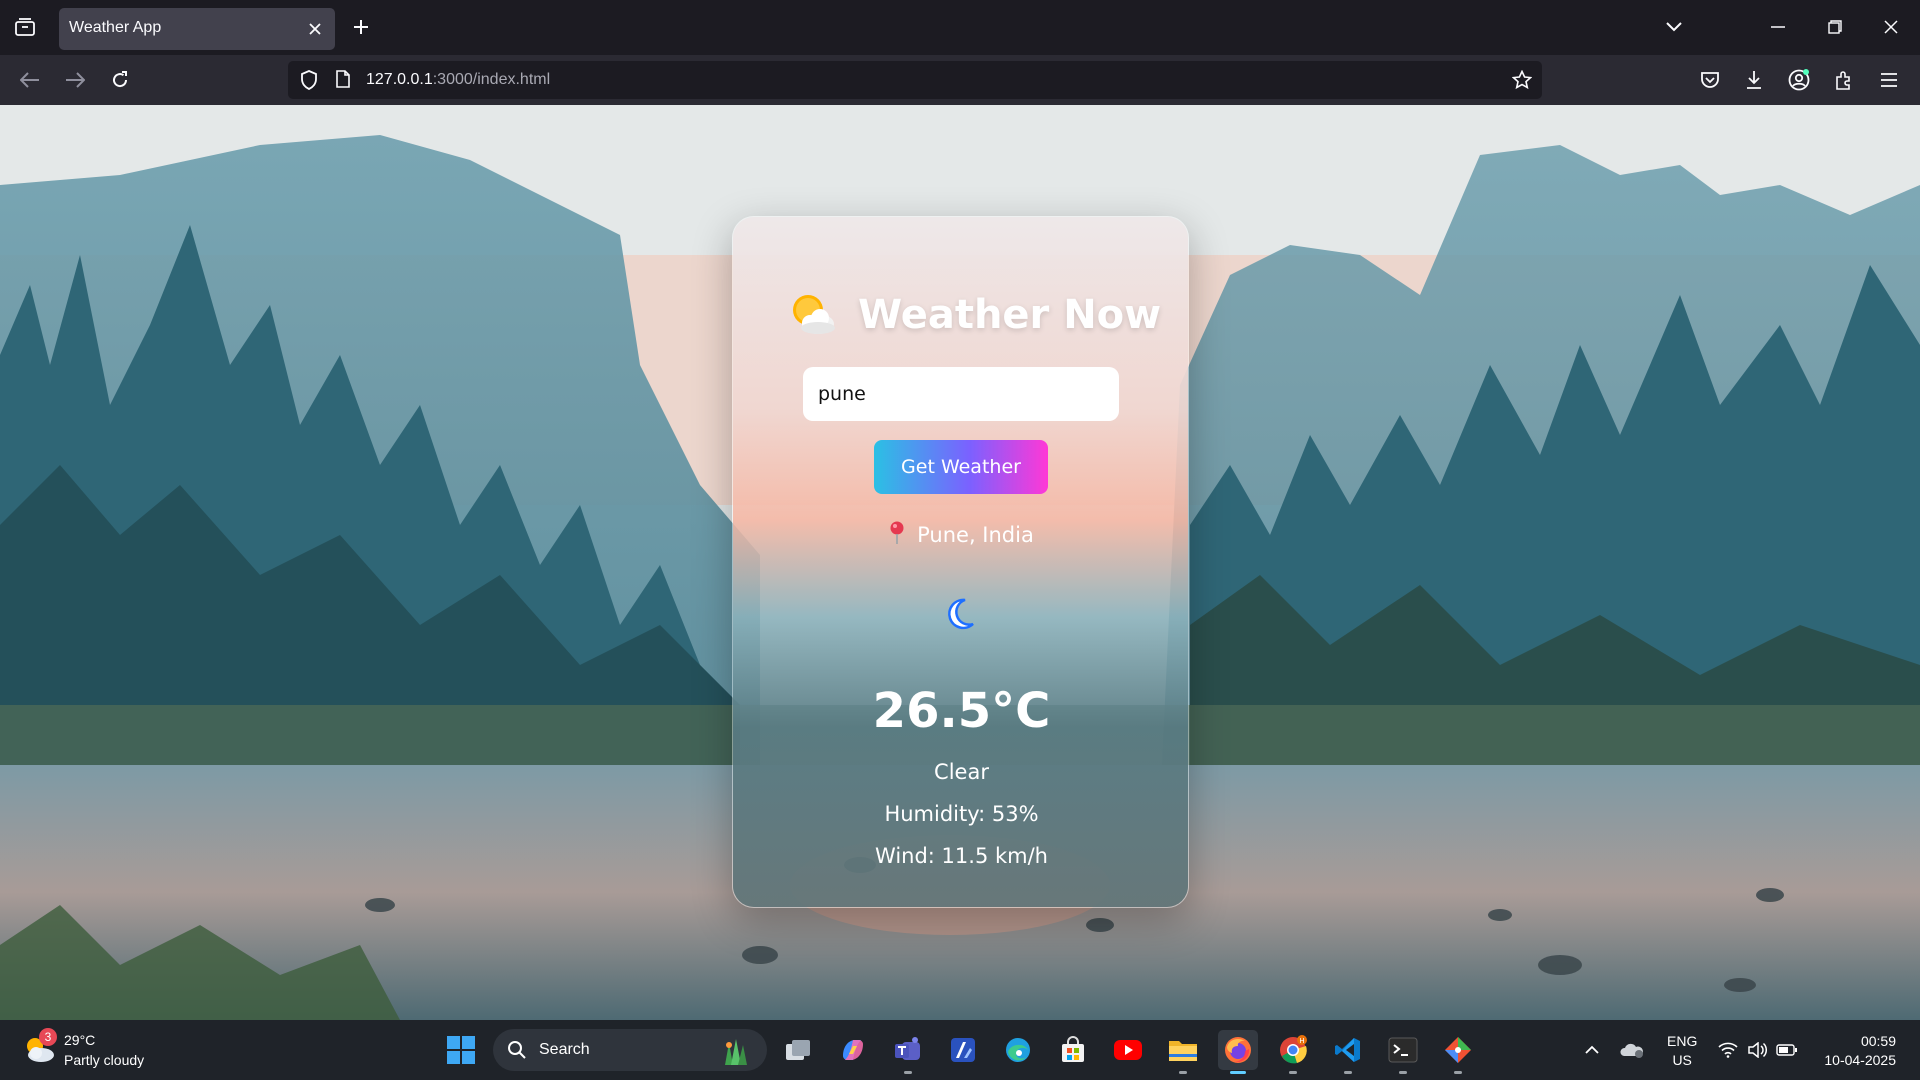 This screenshot has height=1080, width=1920. I want to click on battery-icon, so click(1787, 1050).